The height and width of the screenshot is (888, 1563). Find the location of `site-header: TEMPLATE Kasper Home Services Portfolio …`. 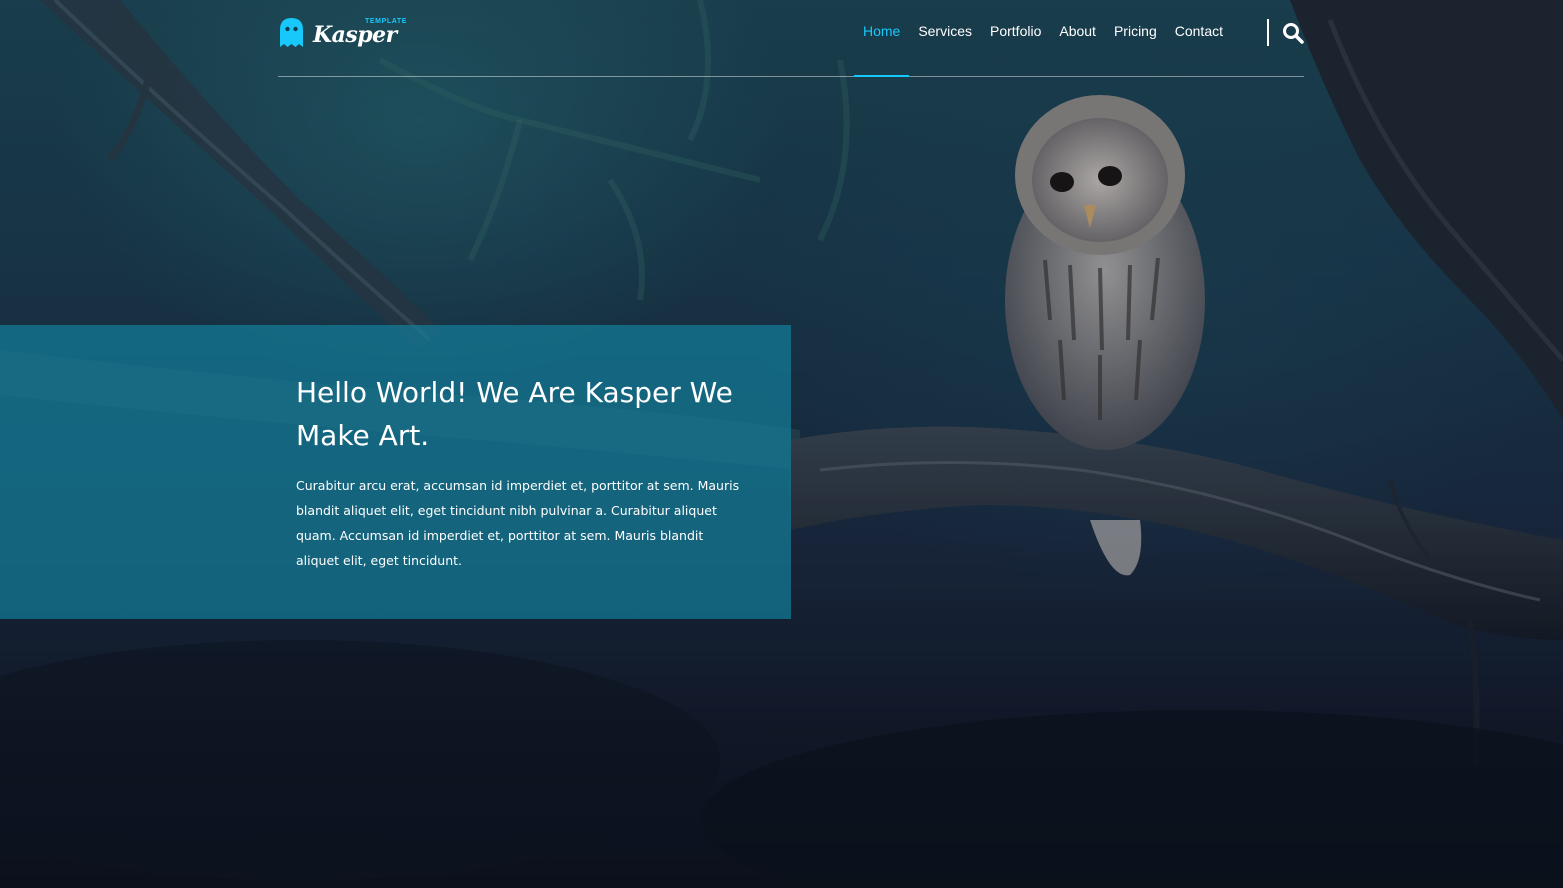

site-header: TEMPLATE Kasper Home Services Portfolio … is located at coordinates (791, 38).